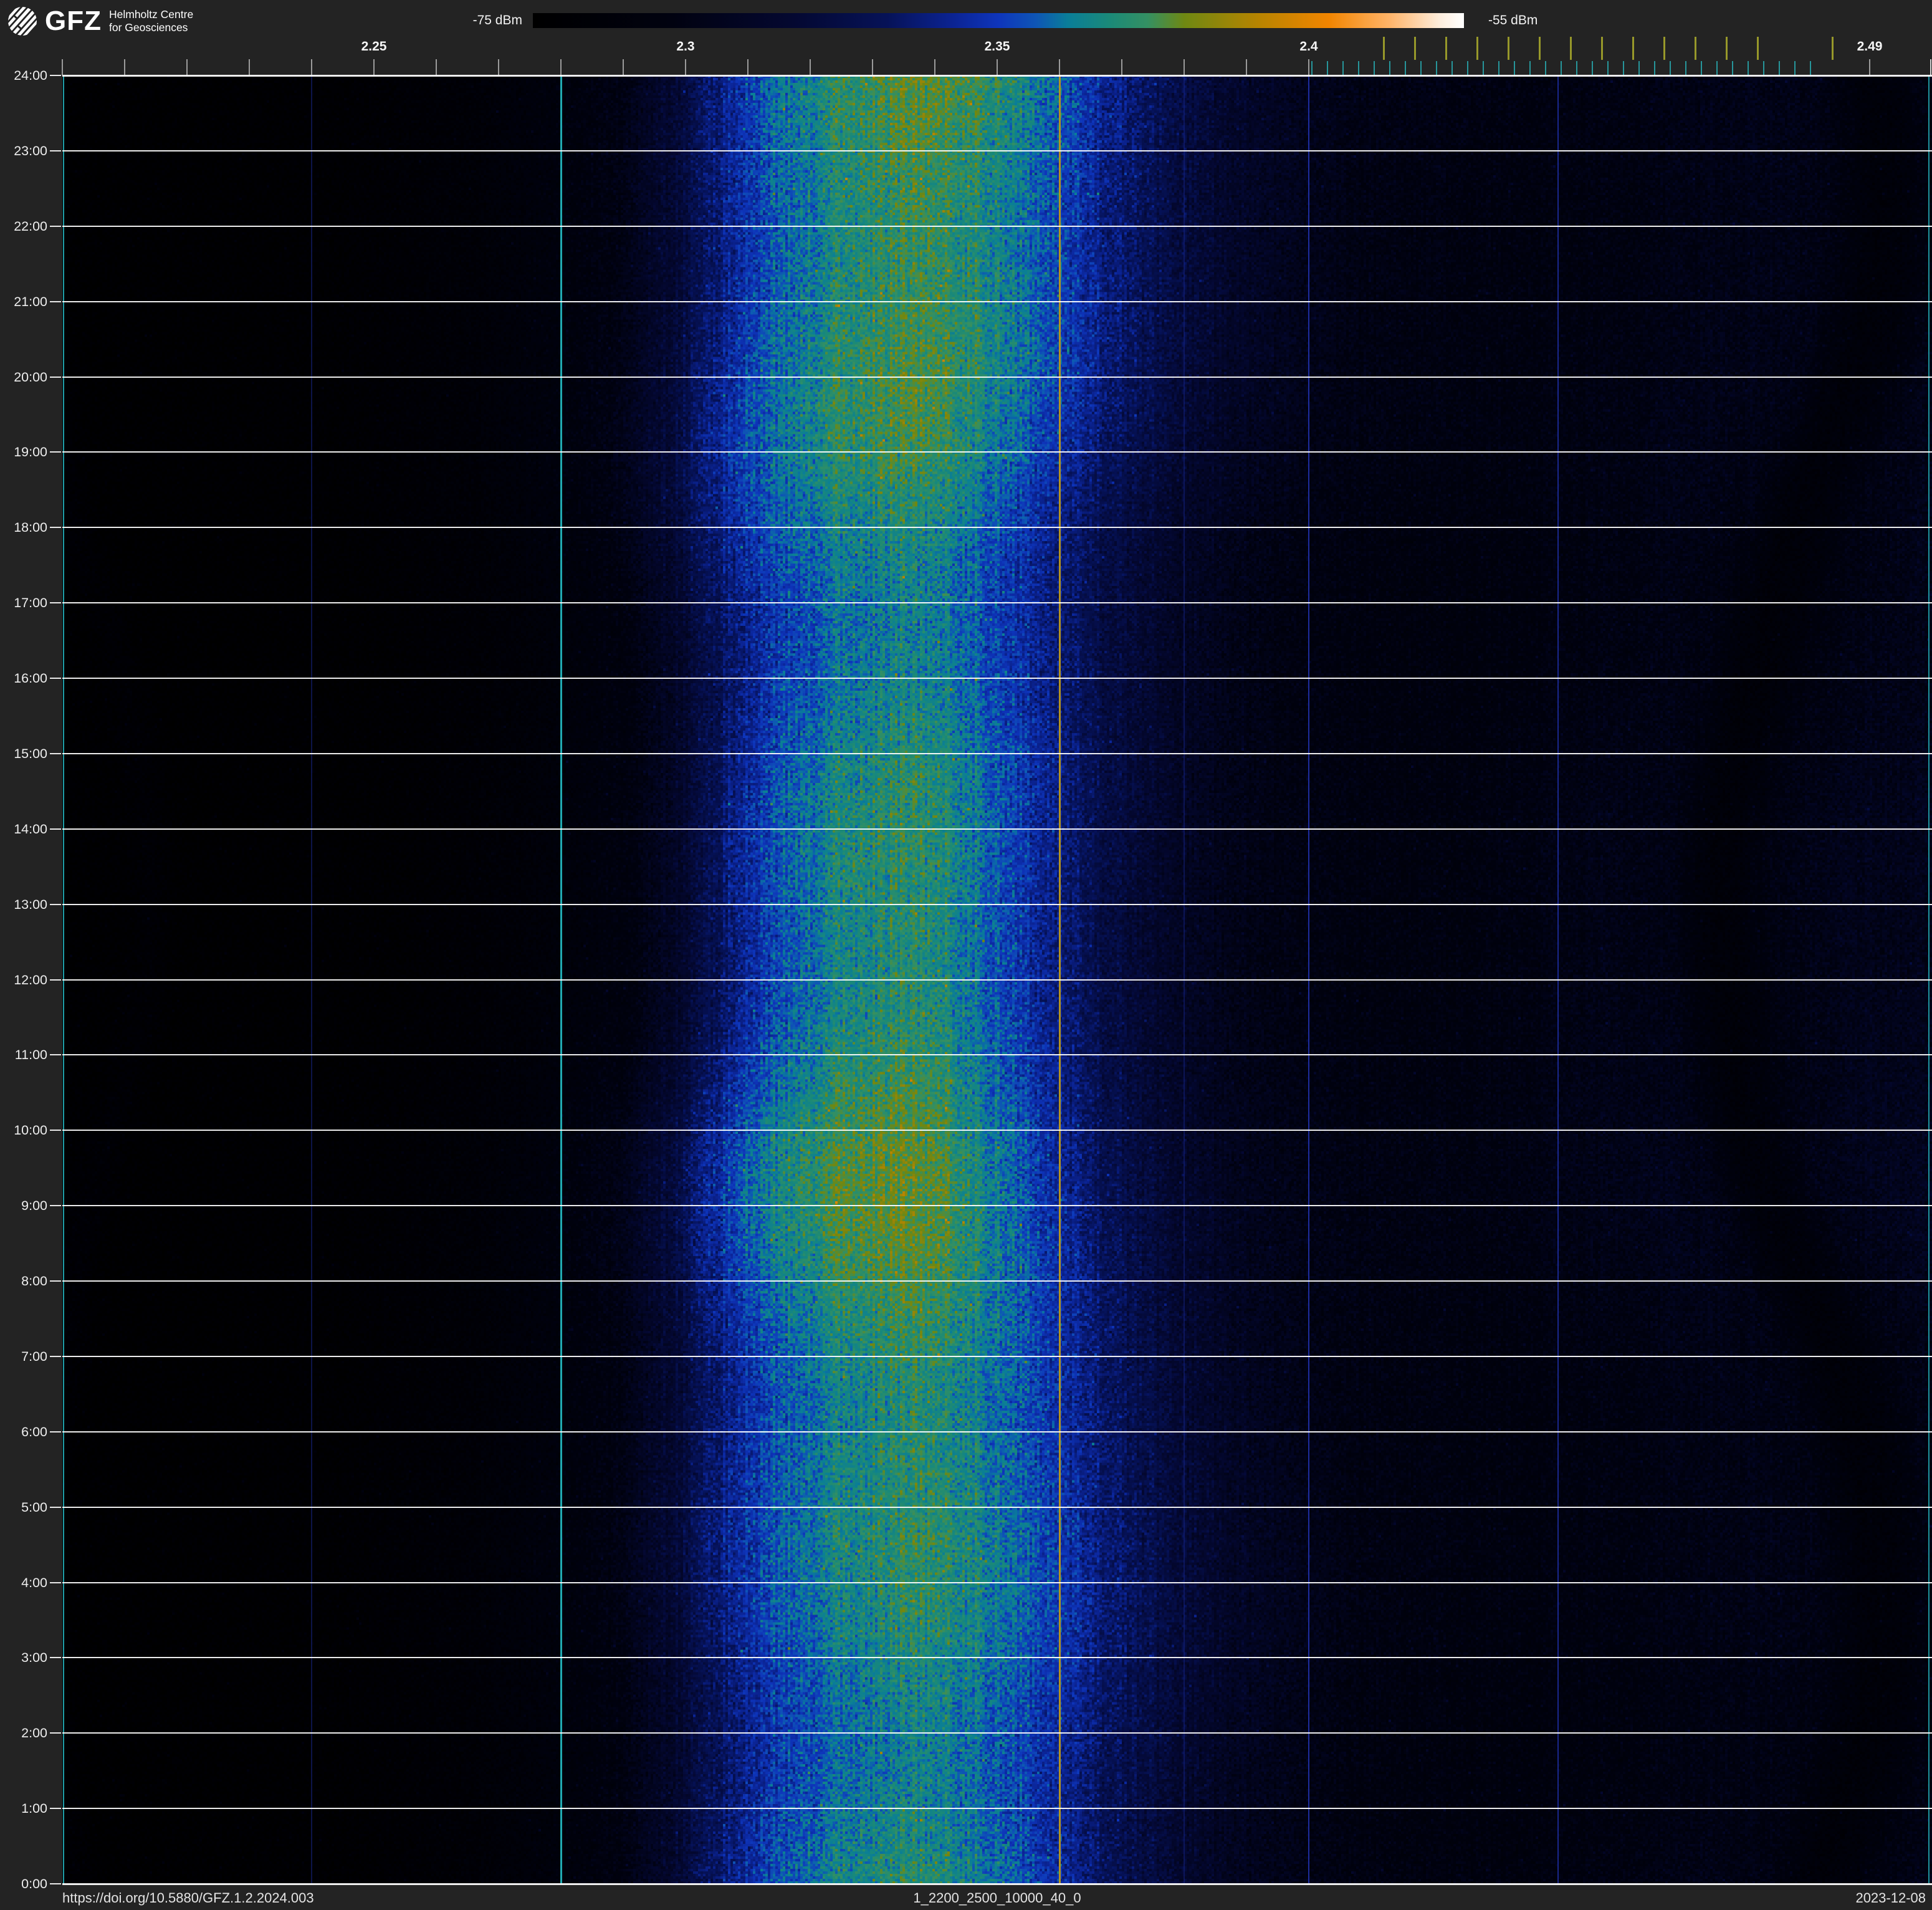 The width and height of the screenshot is (1932, 1910). I want to click on time-tick-label: 20:00, so click(30, 377).